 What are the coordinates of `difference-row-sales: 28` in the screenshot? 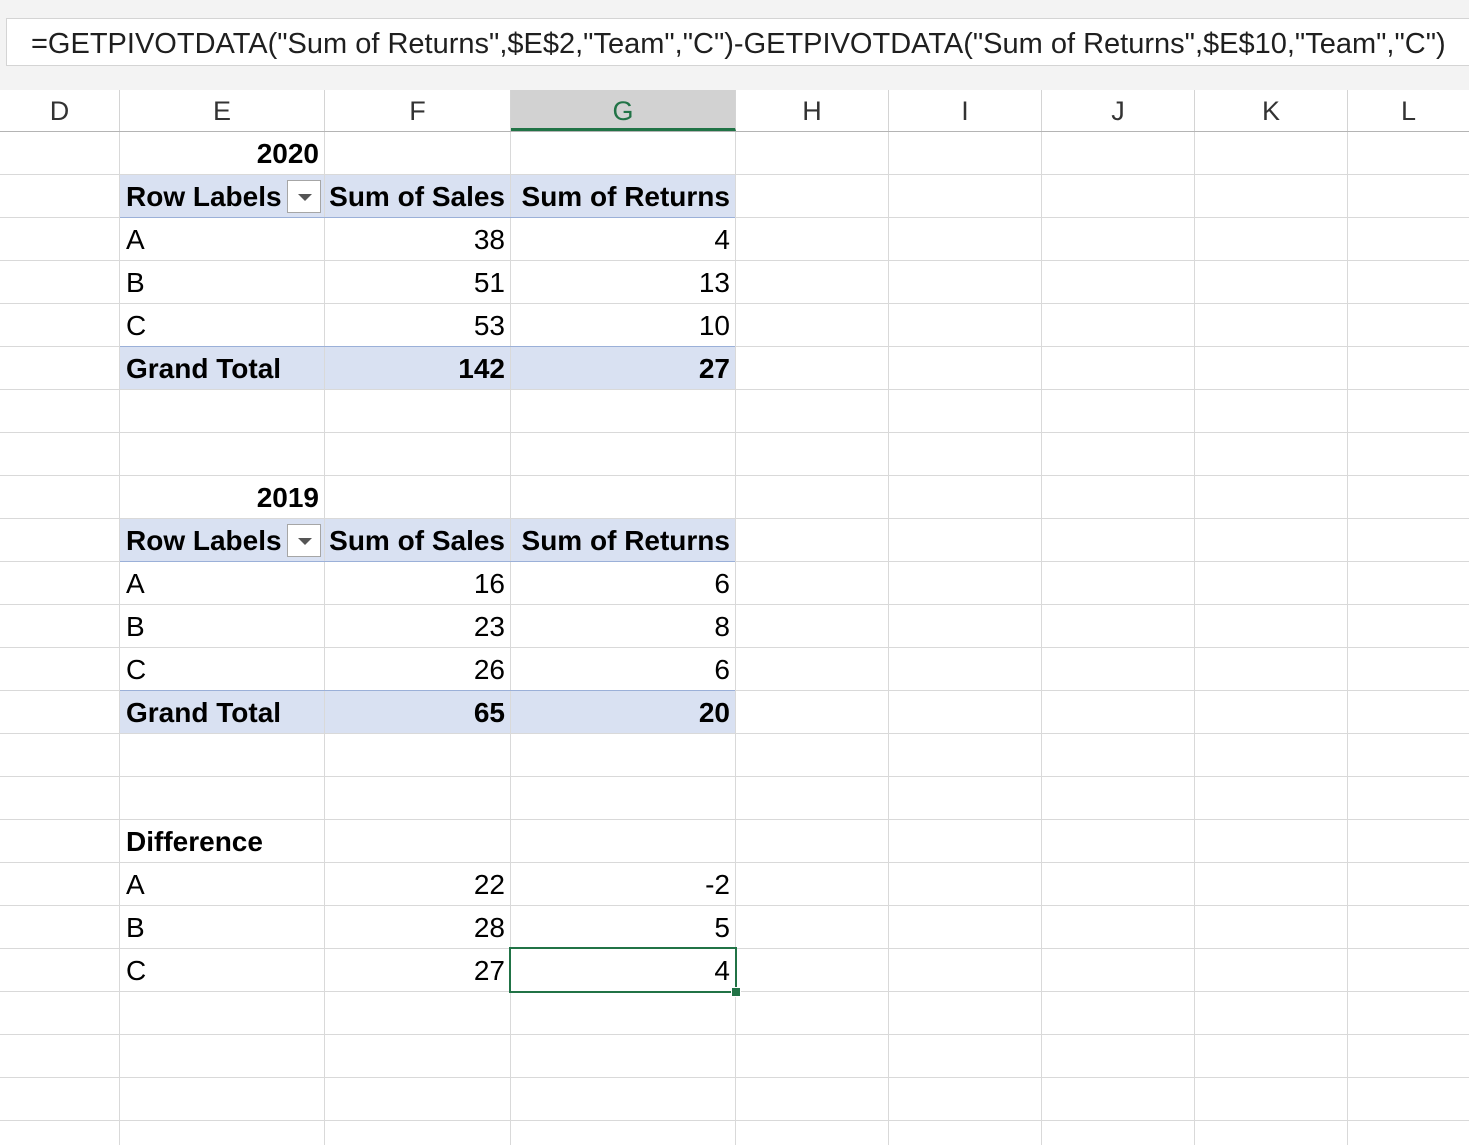 It's located at (418, 927).